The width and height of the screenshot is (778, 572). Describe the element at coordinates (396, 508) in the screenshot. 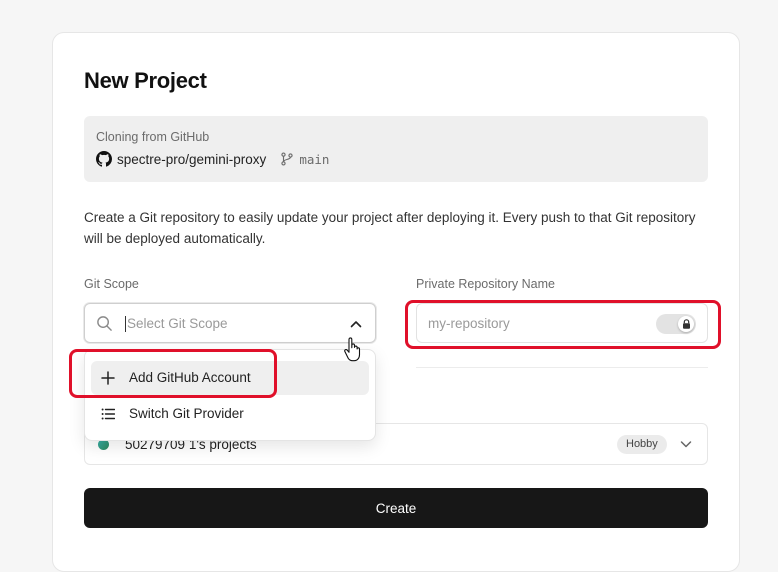

I see `create-button: Create` at that location.